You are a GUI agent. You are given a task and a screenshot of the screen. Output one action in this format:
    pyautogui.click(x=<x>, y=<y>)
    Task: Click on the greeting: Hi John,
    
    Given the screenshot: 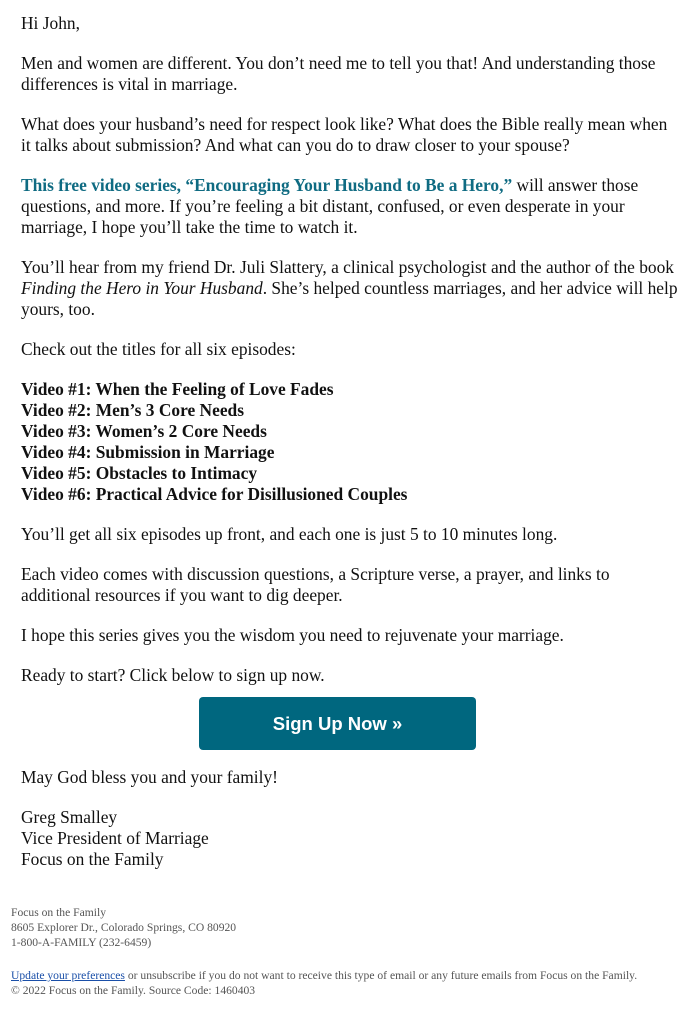 What is the action you would take?
    pyautogui.click(x=50, y=23)
    